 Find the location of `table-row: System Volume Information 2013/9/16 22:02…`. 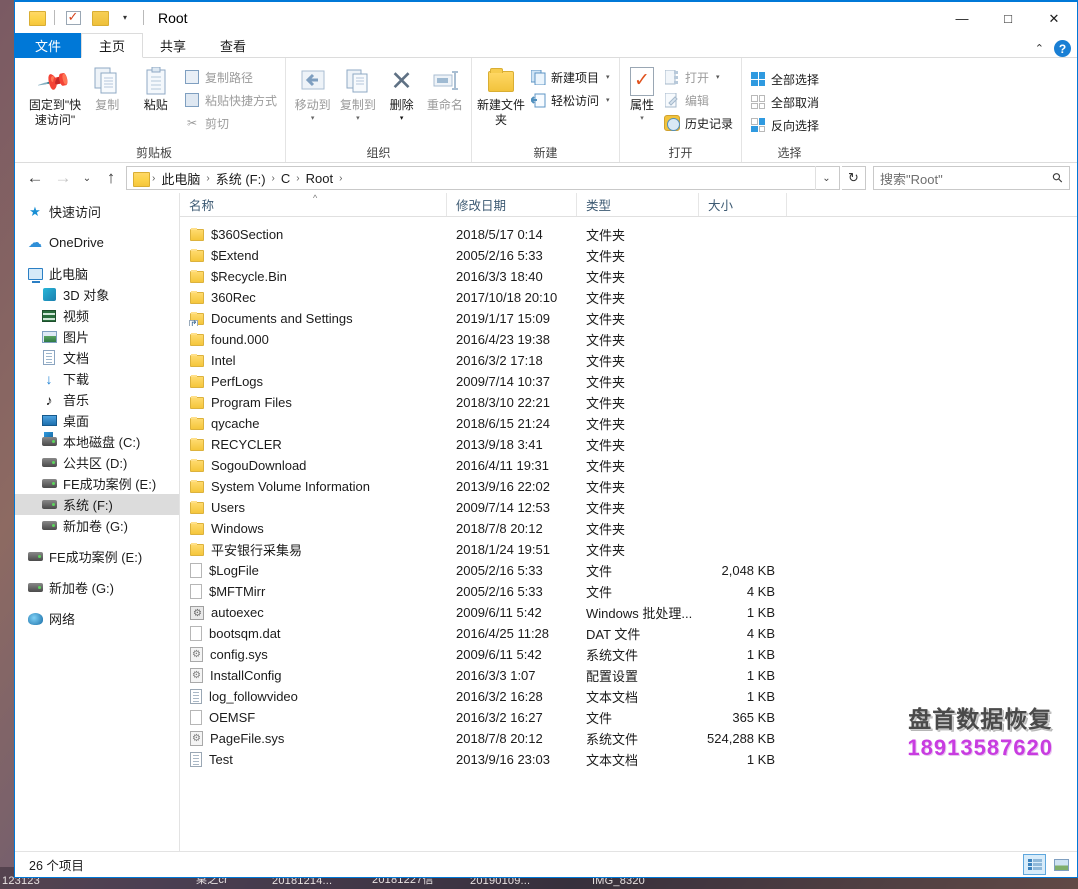

table-row: System Volume Information 2013/9/16 22:02… is located at coordinates (628, 486).